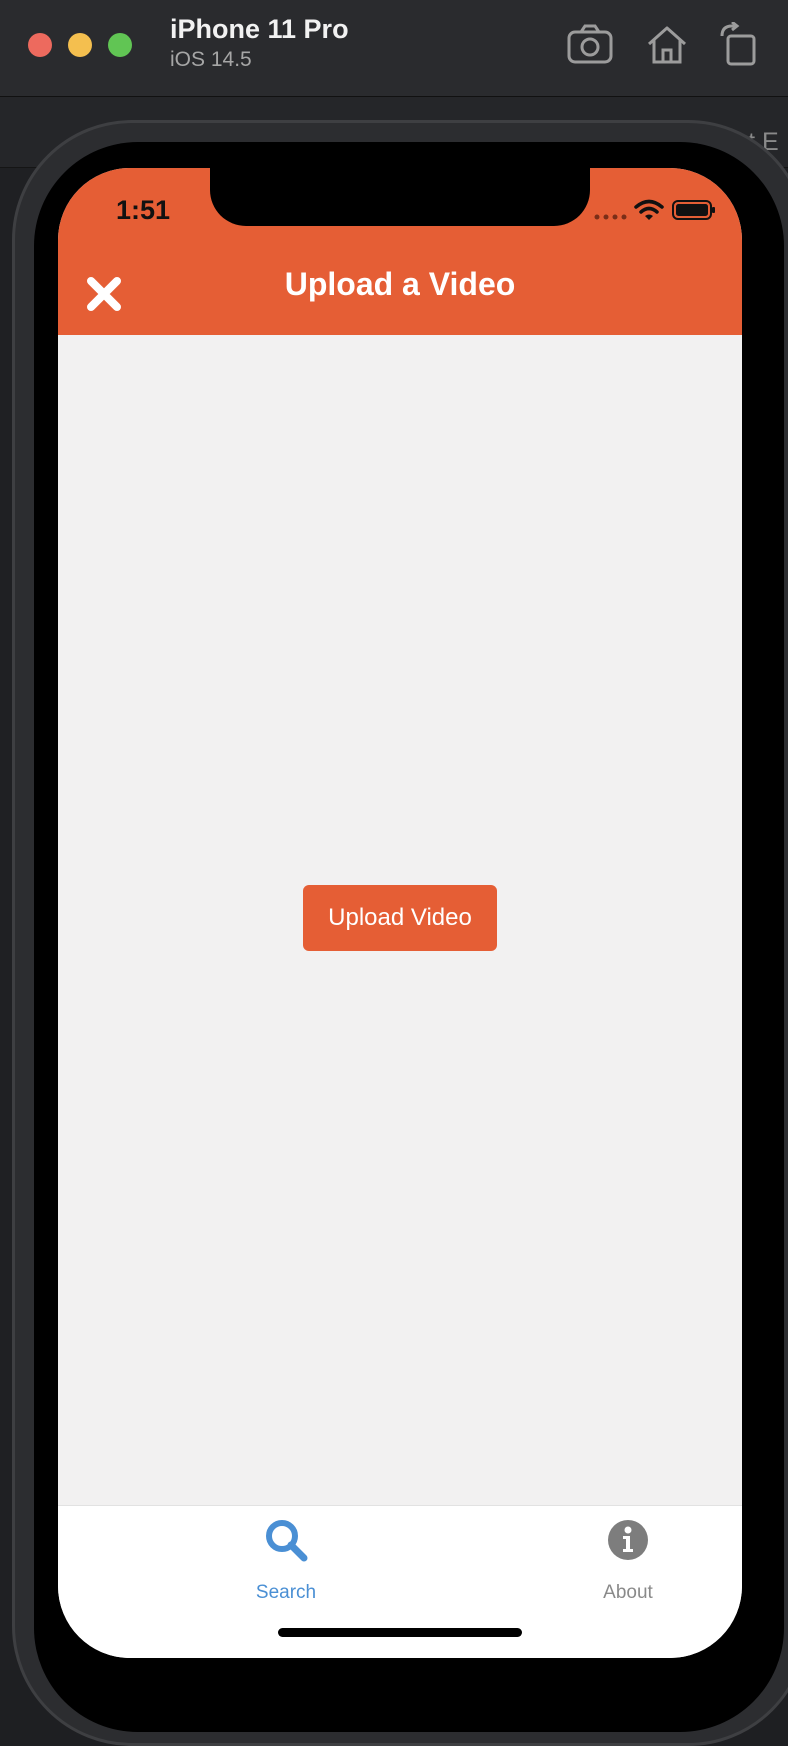 This screenshot has width=788, height=1746. What do you see at coordinates (400, 197) in the screenshot?
I see `device-notch` at bounding box center [400, 197].